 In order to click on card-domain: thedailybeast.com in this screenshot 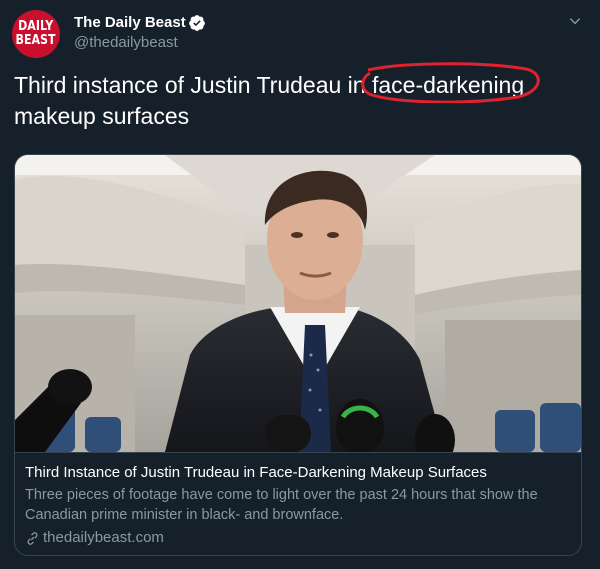, I will do `click(298, 538)`.